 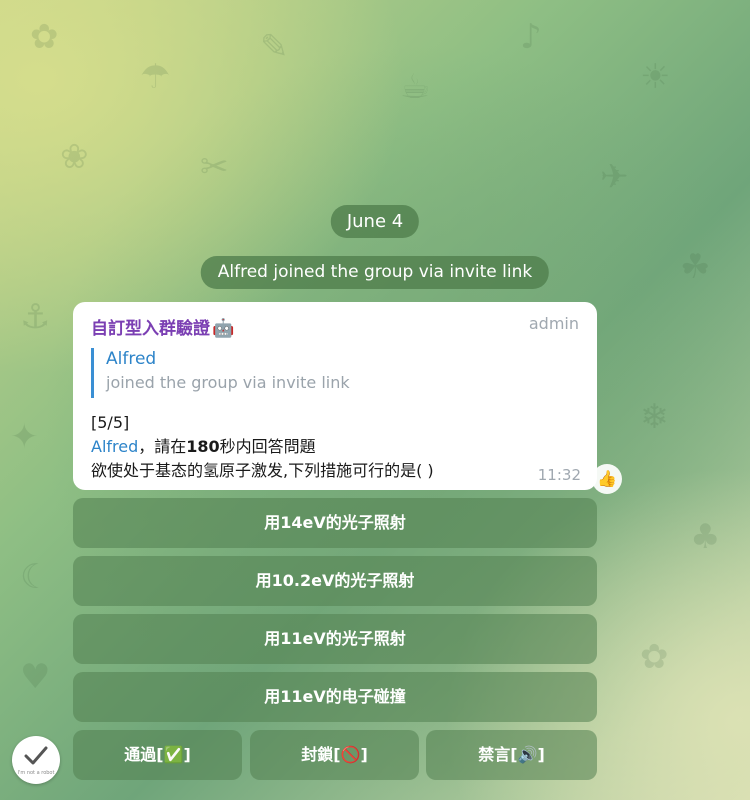 What do you see at coordinates (553, 323) in the screenshot?
I see `admin-badge: admin` at bounding box center [553, 323].